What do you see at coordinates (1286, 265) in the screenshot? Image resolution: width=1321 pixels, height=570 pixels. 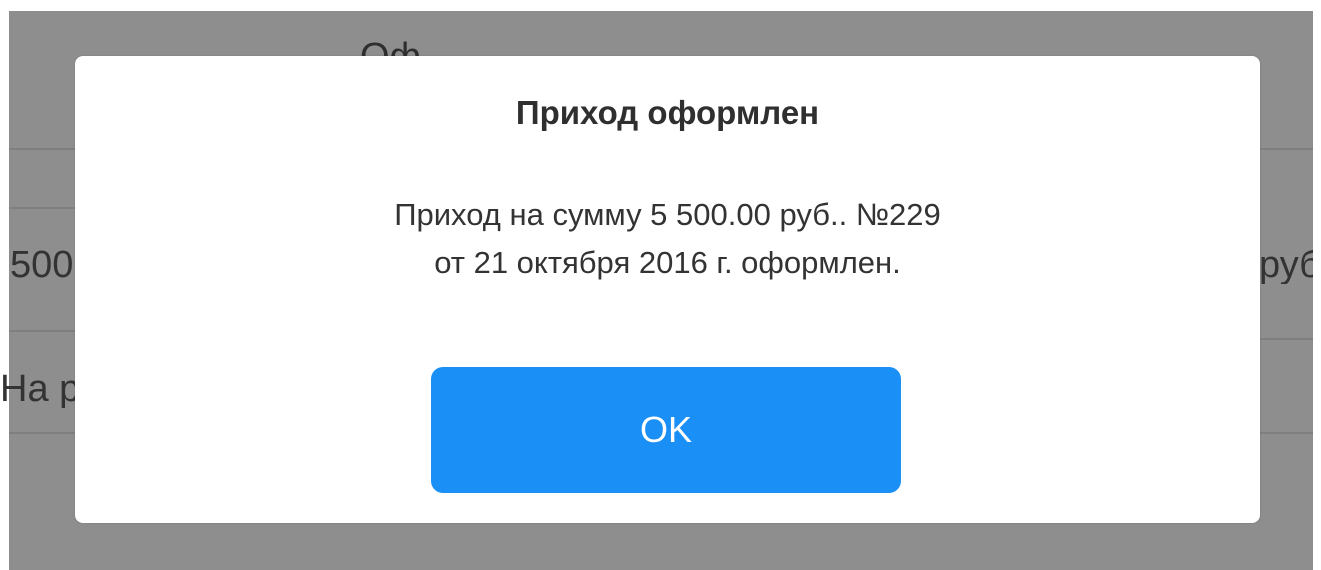 I see `background-currency-text: руб` at bounding box center [1286, 265].